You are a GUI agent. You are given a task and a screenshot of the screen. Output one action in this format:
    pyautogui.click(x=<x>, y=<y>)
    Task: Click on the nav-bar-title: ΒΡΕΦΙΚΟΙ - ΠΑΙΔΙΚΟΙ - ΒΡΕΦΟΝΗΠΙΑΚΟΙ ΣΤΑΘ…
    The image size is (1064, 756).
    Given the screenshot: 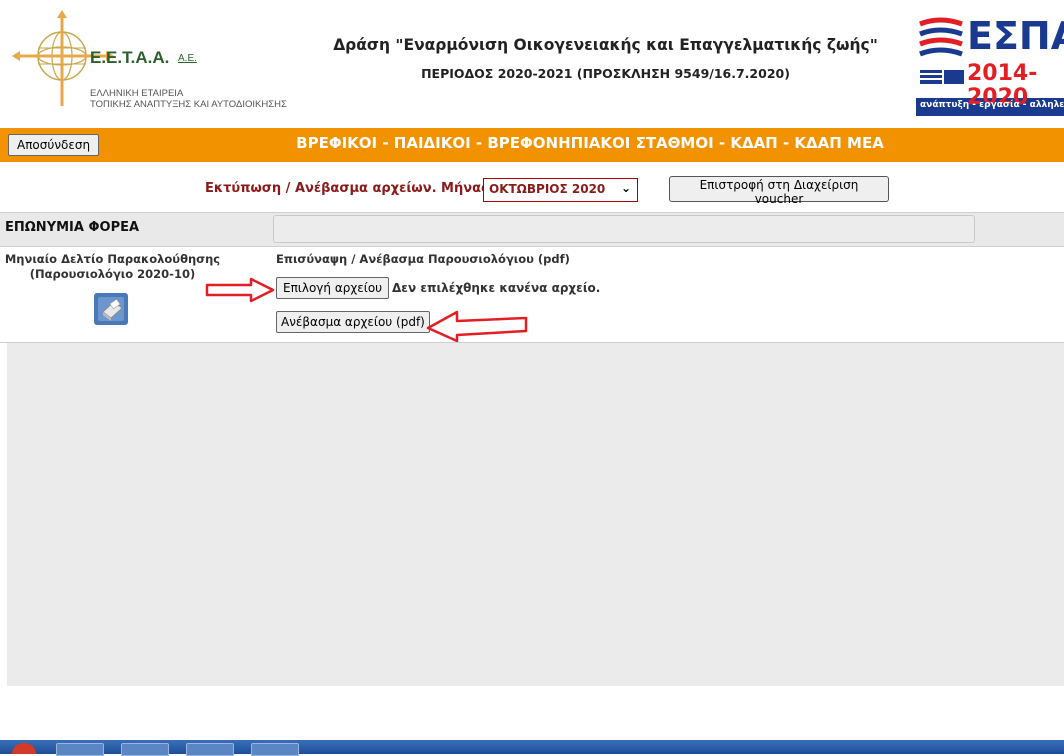 What is the action you would take?
    pyautogui.click(x=590, y=143)
    